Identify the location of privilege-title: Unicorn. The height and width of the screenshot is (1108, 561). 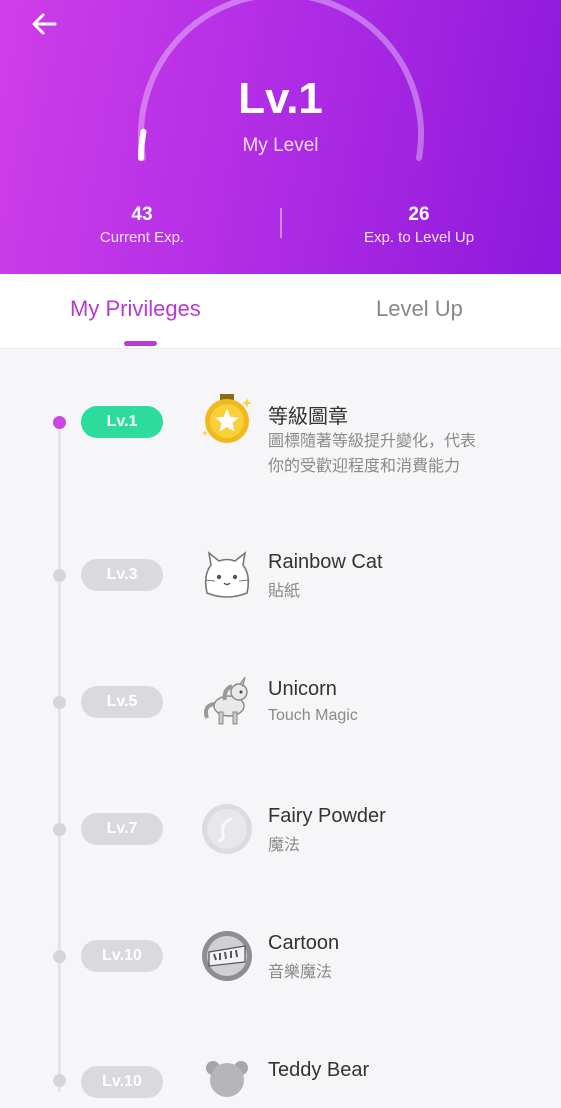
(302, 689).